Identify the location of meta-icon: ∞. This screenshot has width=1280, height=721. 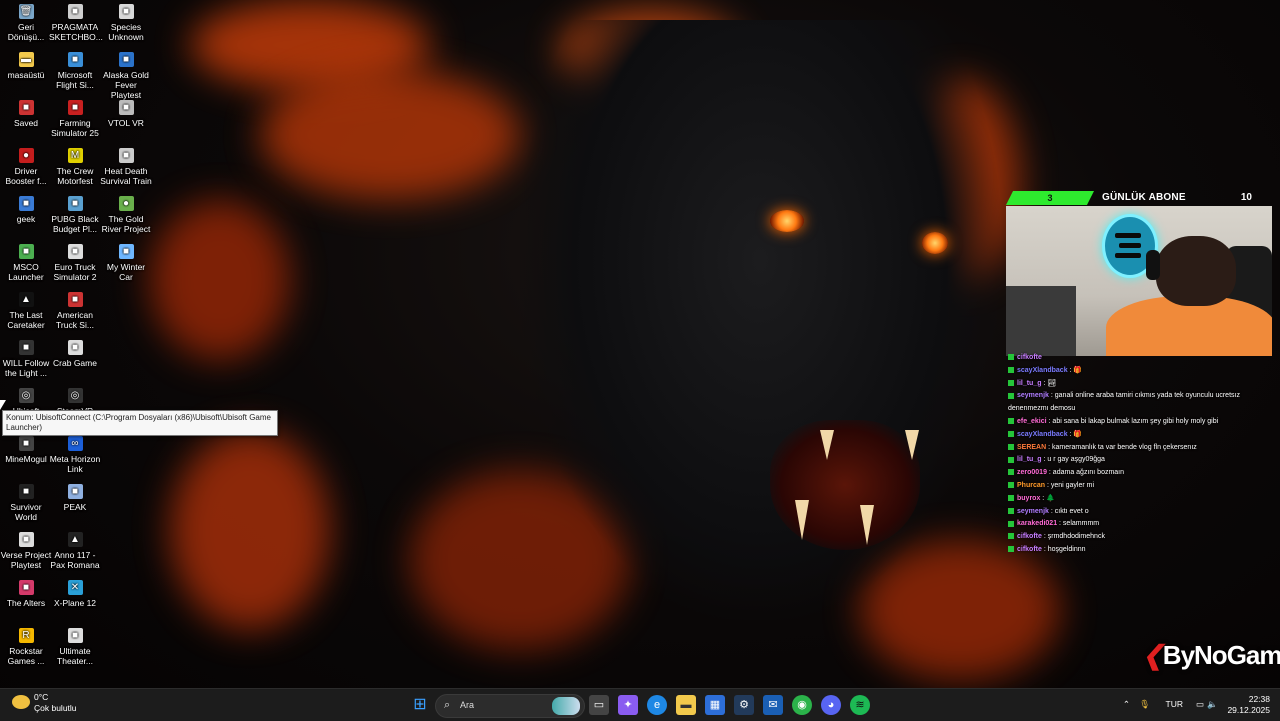
(75, 443).